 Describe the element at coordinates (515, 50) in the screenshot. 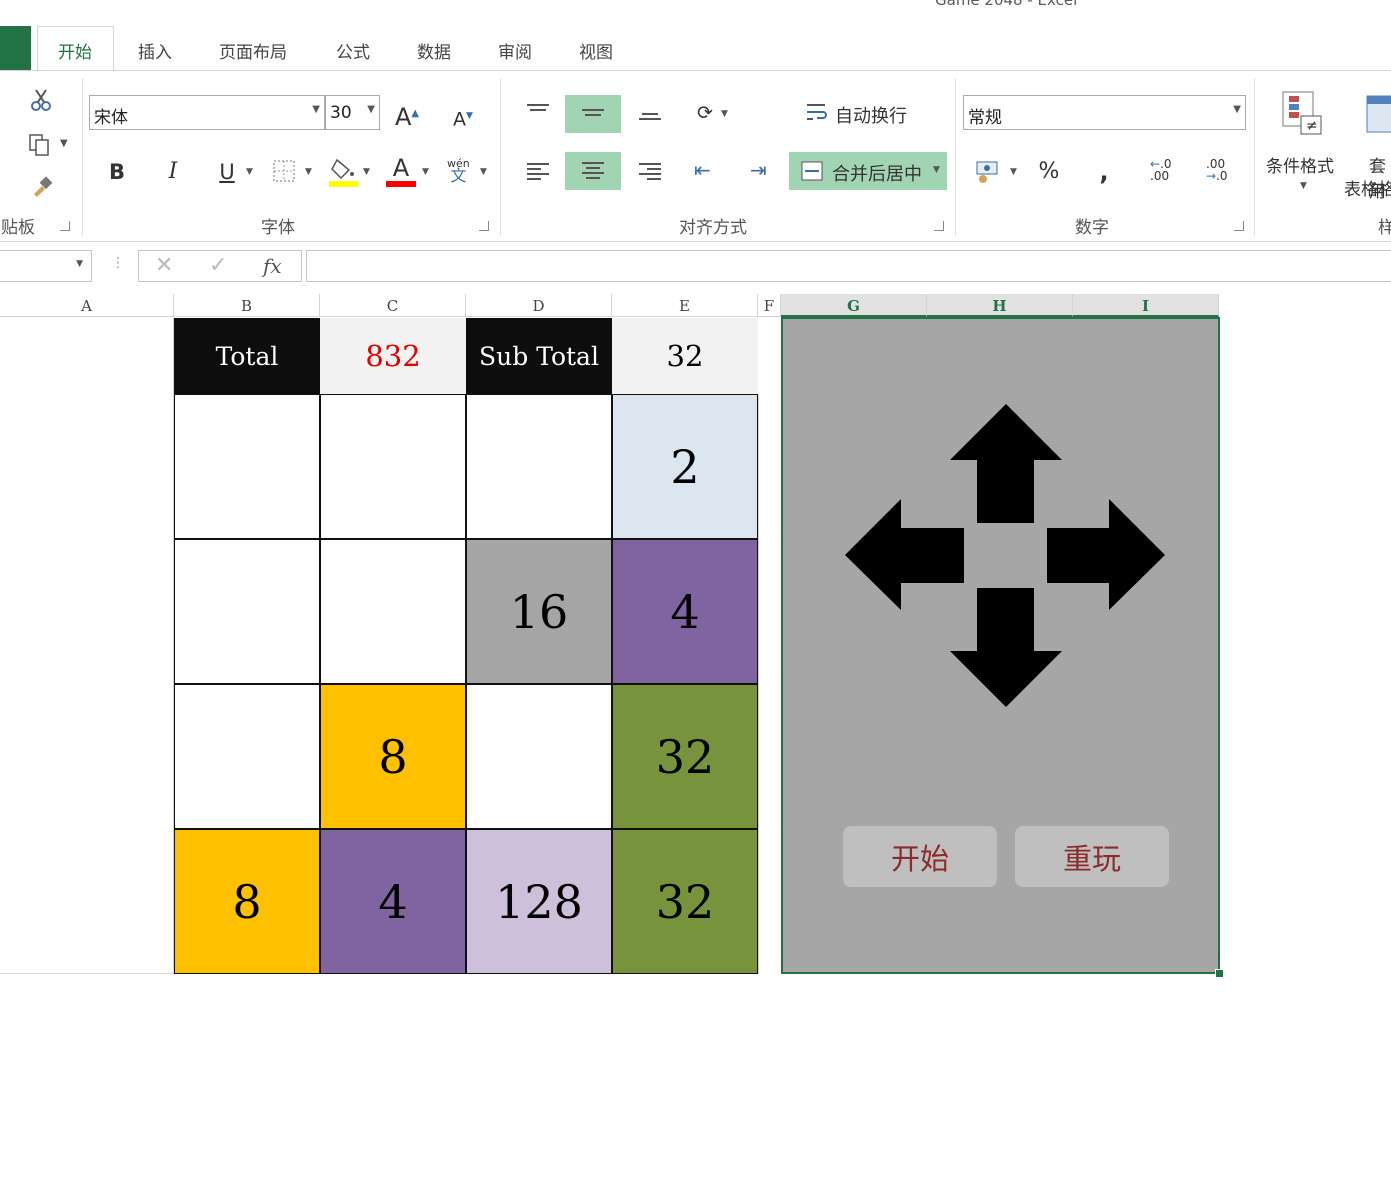

I see `tab-review: 审阅` at that location.